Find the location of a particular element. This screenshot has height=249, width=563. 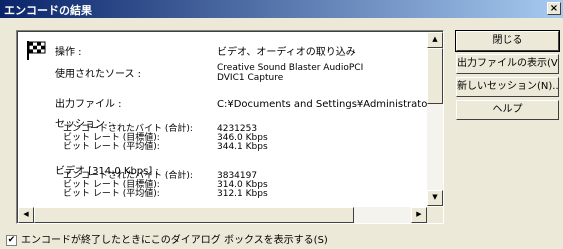

close-button: 閉じる is located at coordinates (507, 41).